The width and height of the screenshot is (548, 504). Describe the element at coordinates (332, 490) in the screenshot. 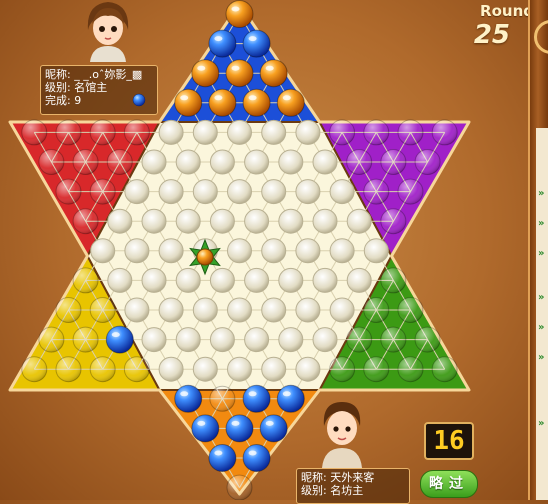

I see `bottom-player-level: 级别: 名坊主` at that location.